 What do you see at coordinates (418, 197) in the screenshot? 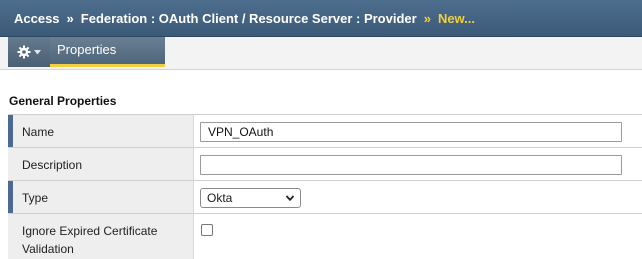
I see `type-value-cell: Okta` at bounding box center [418, 197].